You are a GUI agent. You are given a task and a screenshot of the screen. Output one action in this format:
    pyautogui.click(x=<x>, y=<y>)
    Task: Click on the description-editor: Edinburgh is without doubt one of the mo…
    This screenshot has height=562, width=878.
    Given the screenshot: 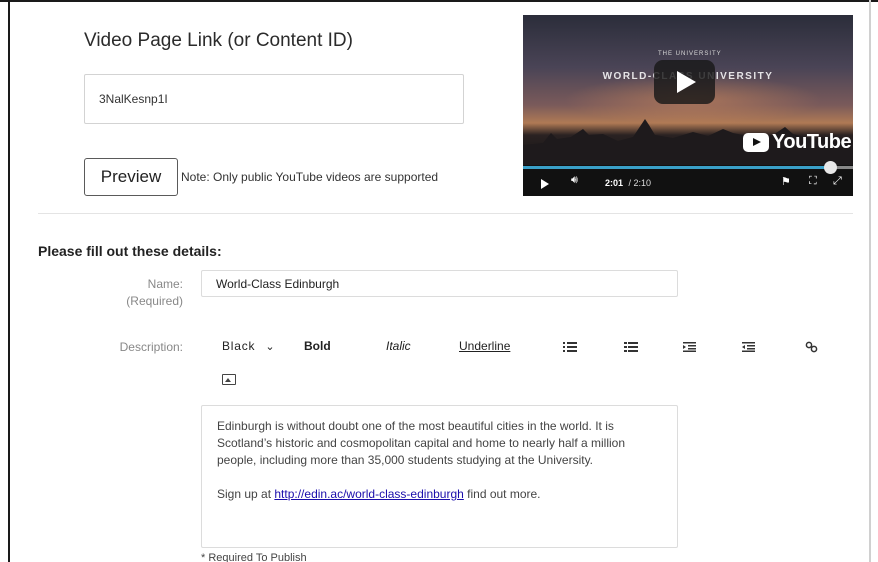 What is the action you would take?
    pyautogui.click(x=439, y=476)
    